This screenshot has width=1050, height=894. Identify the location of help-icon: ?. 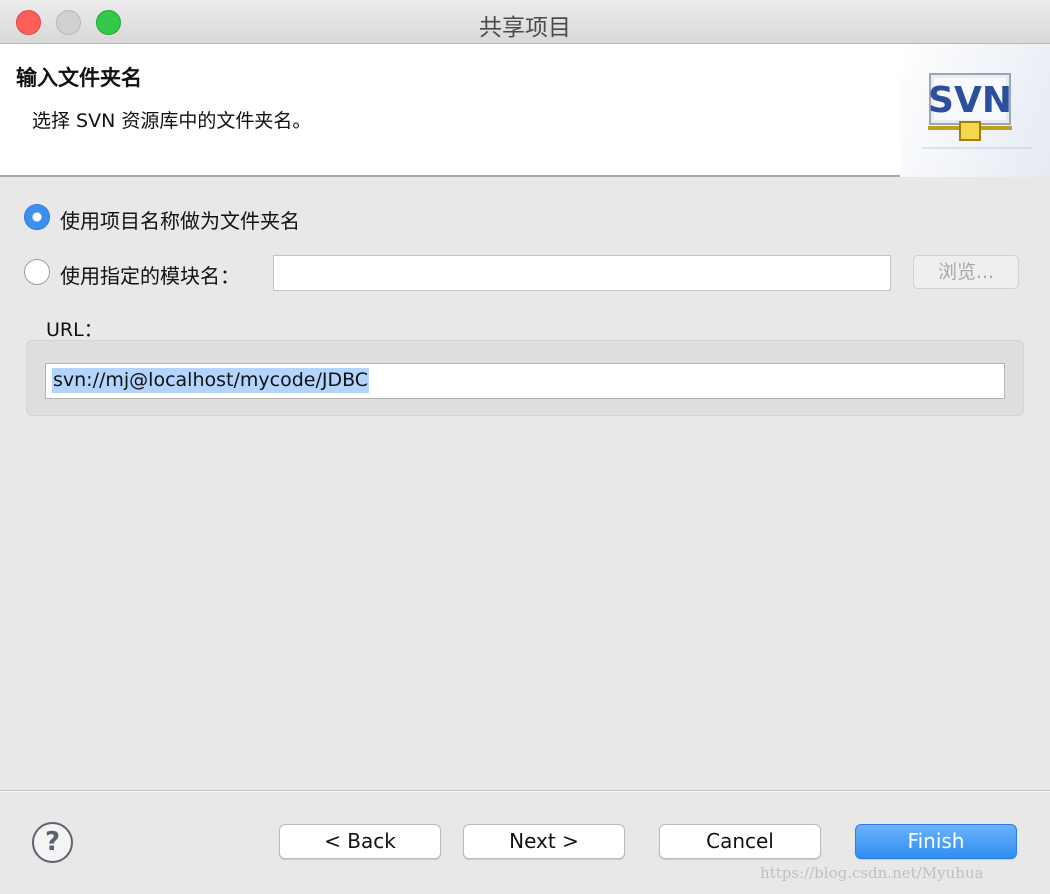
(52, 842).